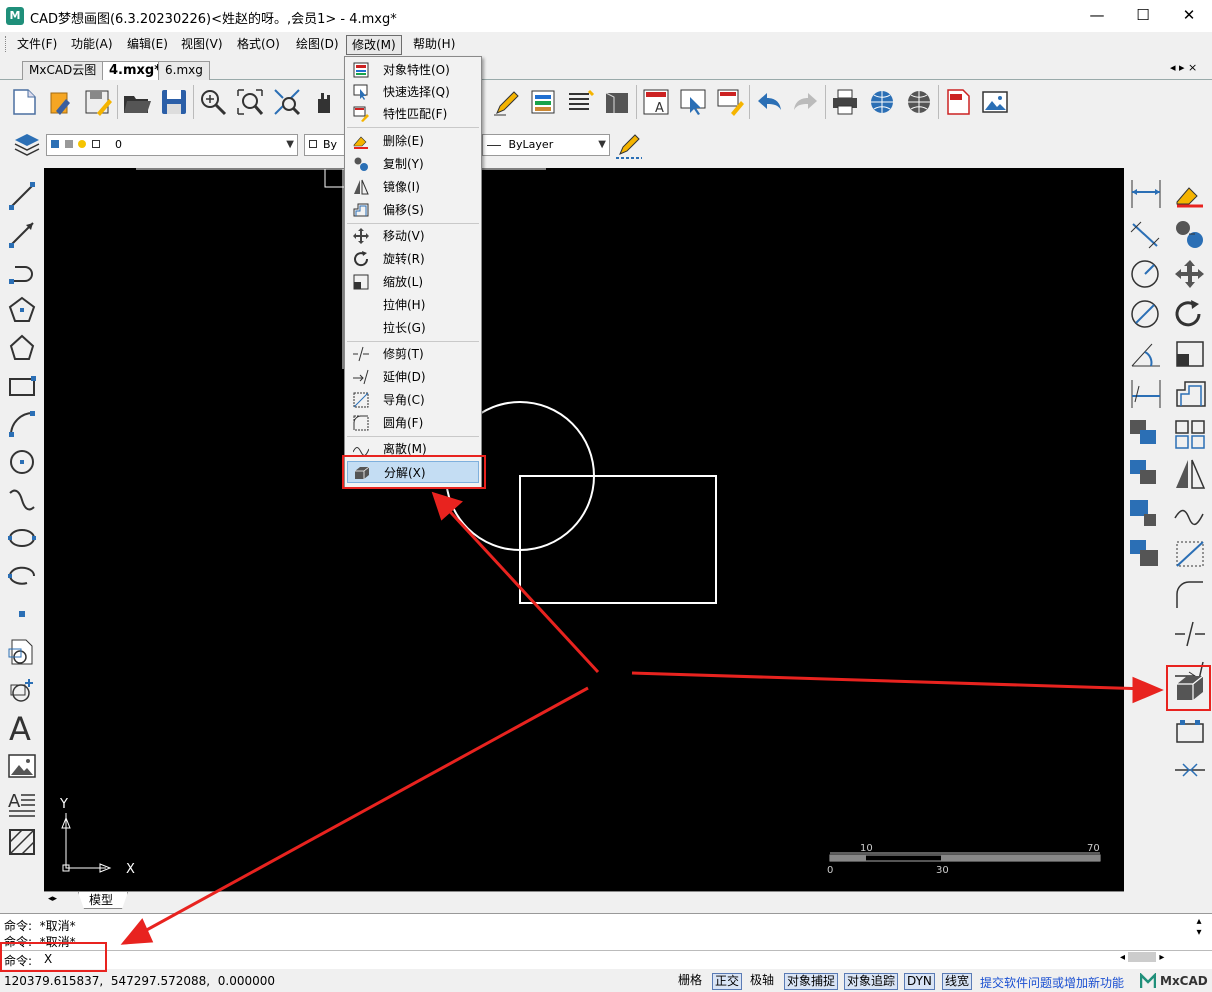 The image size is (1212, 992). What do you see at coordinates (22, 500) in the screenshot?
I see `spline-icon` at bounding box center [22, 500].